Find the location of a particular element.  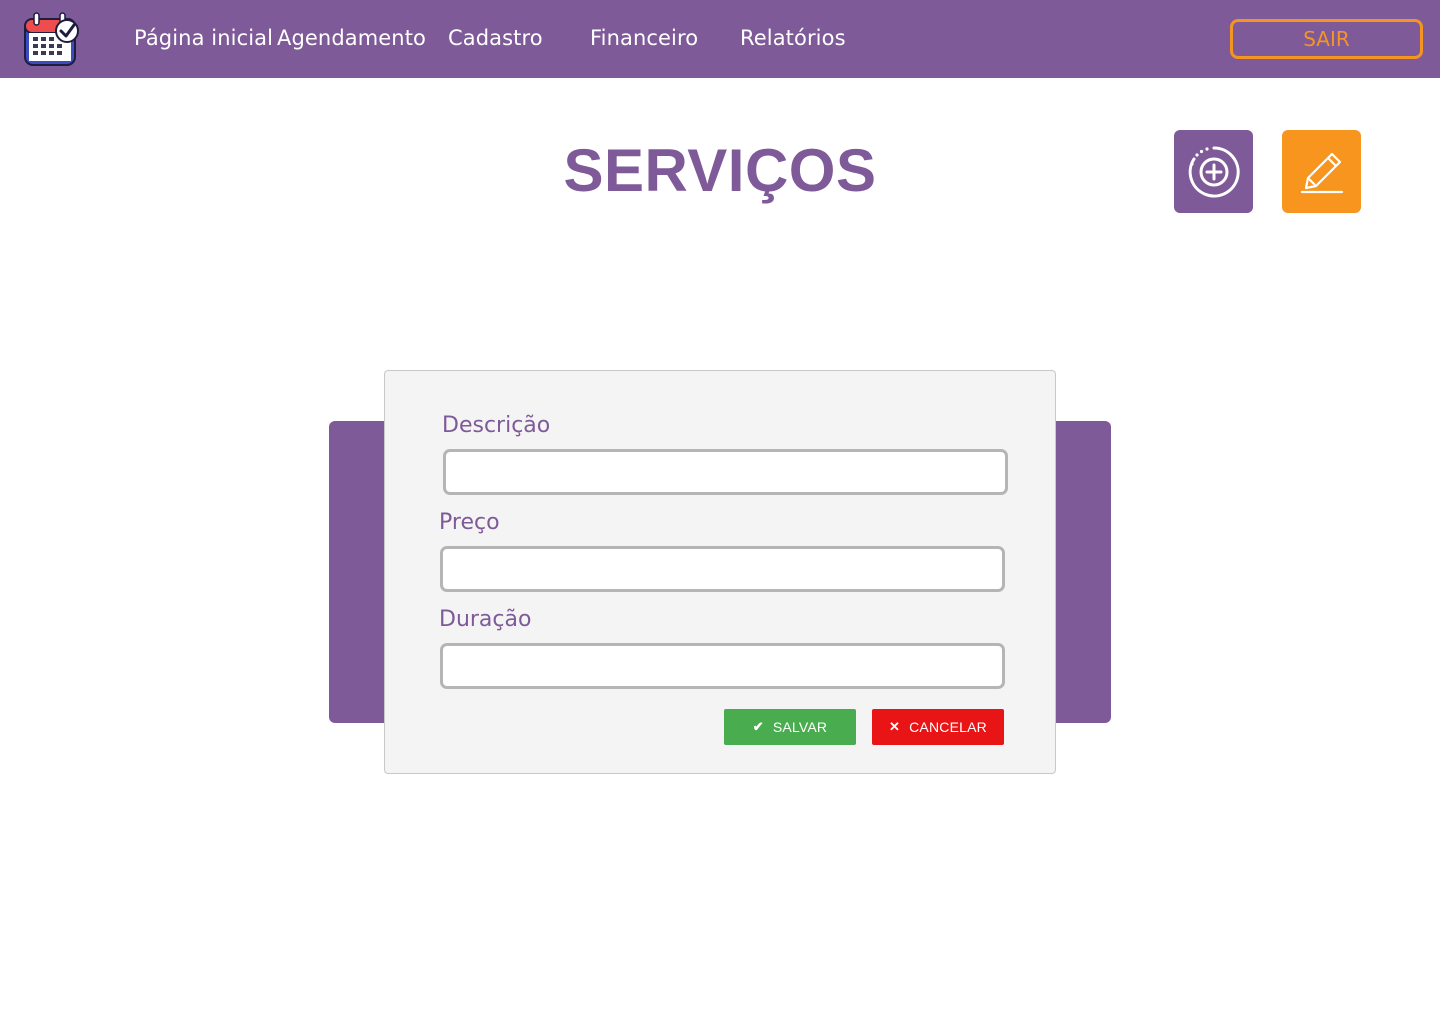

save-button: ✔ SALVAR is located at coordinates (790, 727).